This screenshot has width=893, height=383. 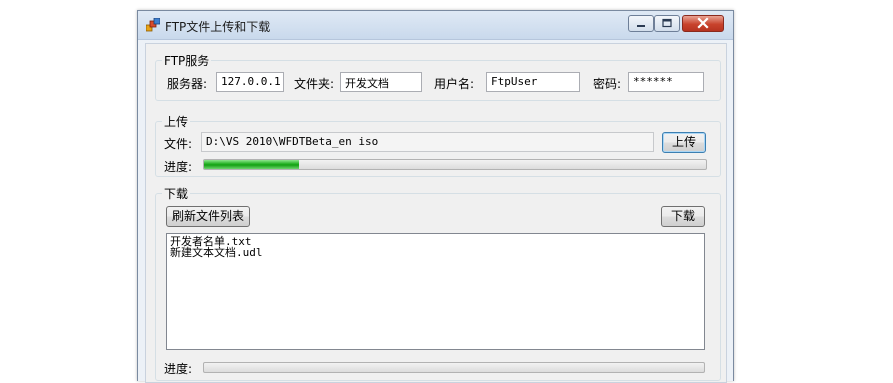 I want to click on minimize-icon, so click(x=641, y=26).